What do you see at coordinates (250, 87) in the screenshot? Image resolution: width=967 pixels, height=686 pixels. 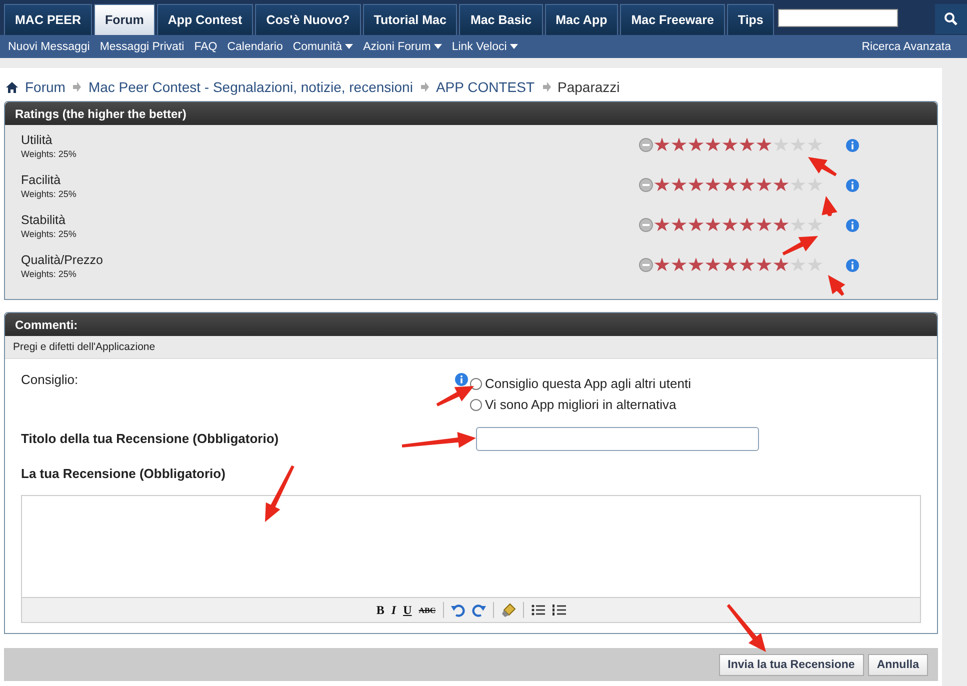 I see `breadcrumb-link: Mac Peer Contest - Segnalazioni, notizie, recensioni` at bounding box center [250, 87].